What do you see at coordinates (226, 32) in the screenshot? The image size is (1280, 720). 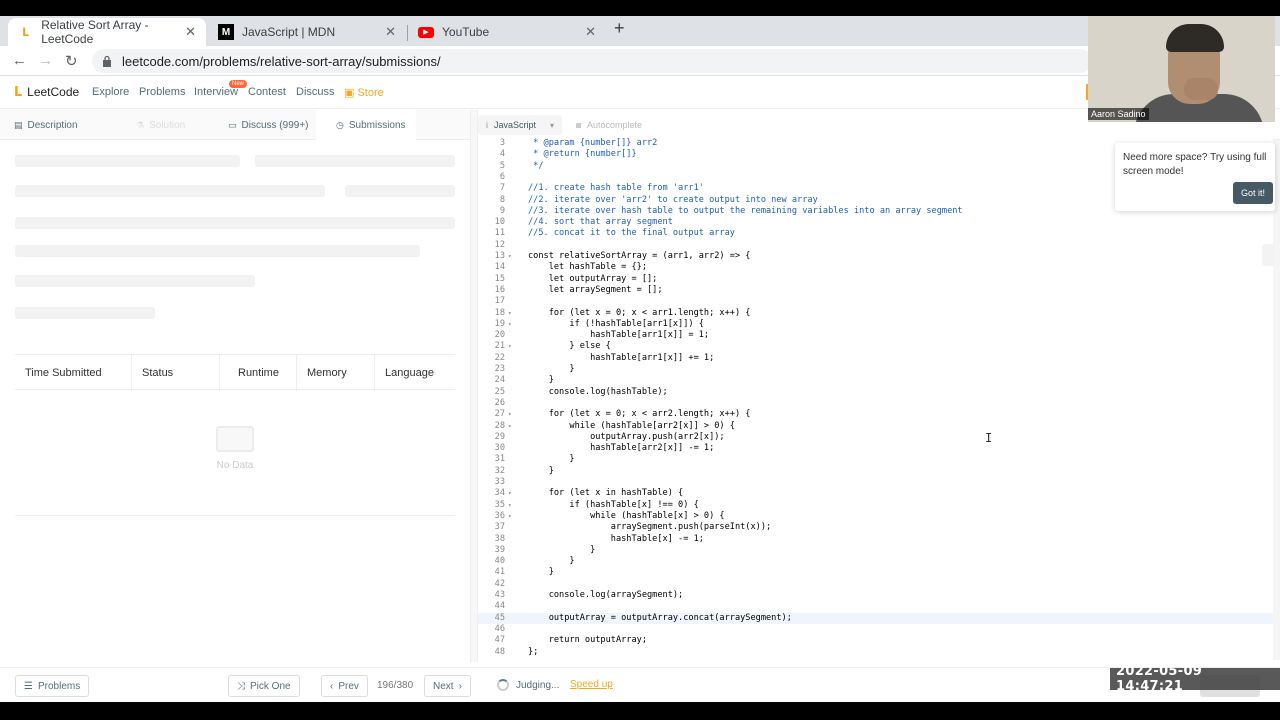 I see `mdn-icon: M` at bounding box center [226, 32].